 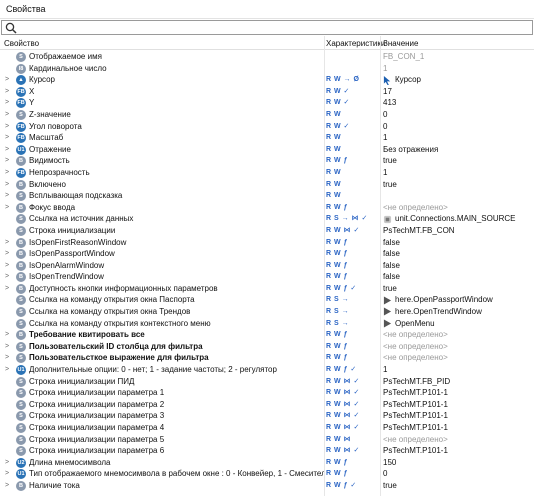 I want to click on property-row: > FB X R W ✓ 17, so click(x=267, y=92).